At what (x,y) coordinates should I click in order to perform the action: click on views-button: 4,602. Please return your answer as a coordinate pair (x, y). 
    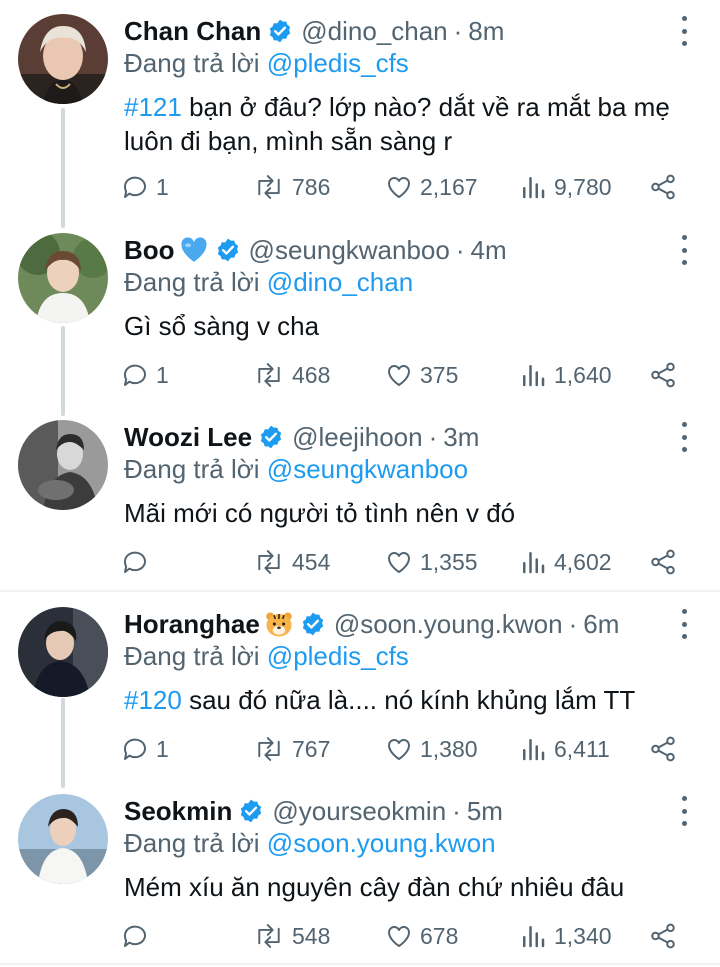
    Looking at the image, I should click on (565, 562).